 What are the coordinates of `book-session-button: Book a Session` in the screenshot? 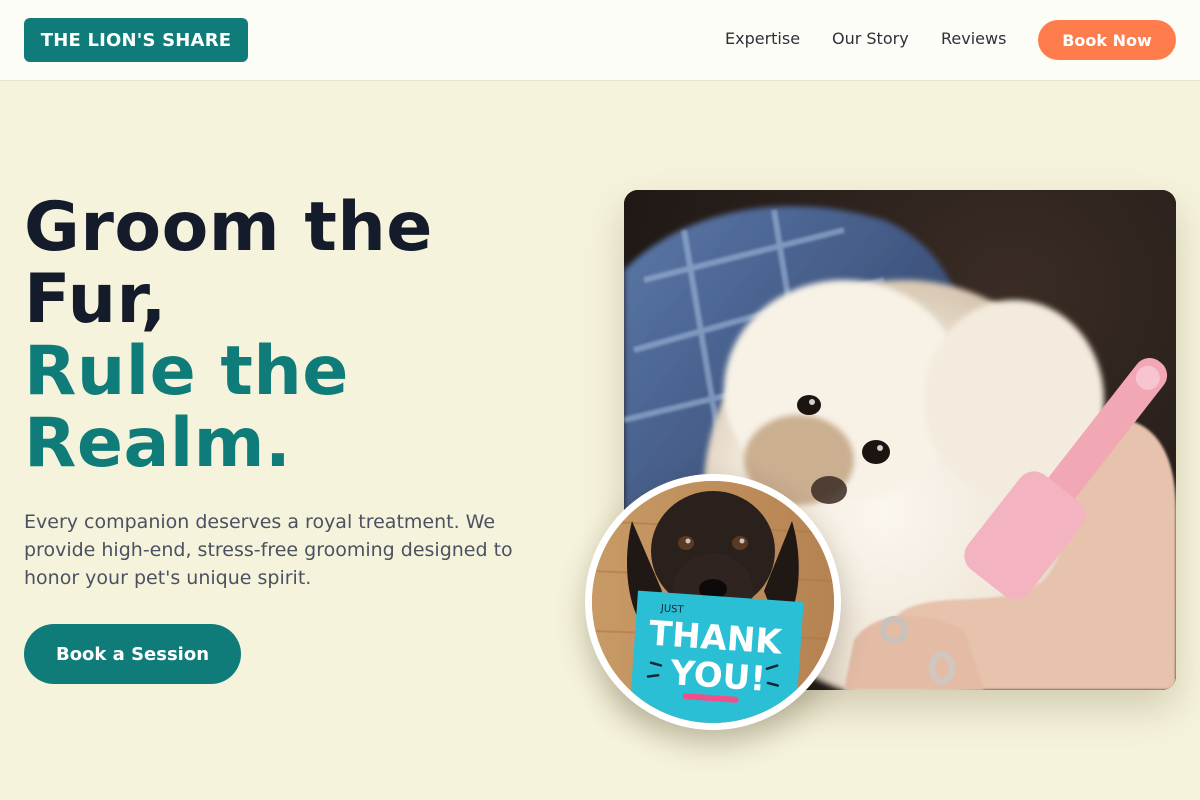 It's located at (132, 654).